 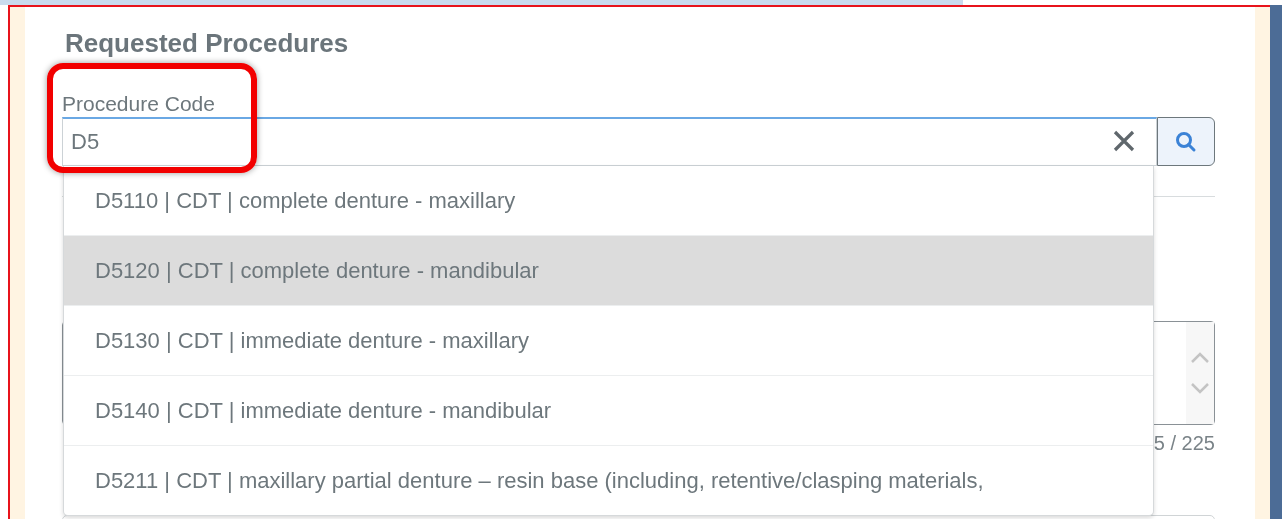 What do you see at coordinates (138, 104) in the screenshot?
I see `field-label: Procedure Code` at bounding box center [138, 104].